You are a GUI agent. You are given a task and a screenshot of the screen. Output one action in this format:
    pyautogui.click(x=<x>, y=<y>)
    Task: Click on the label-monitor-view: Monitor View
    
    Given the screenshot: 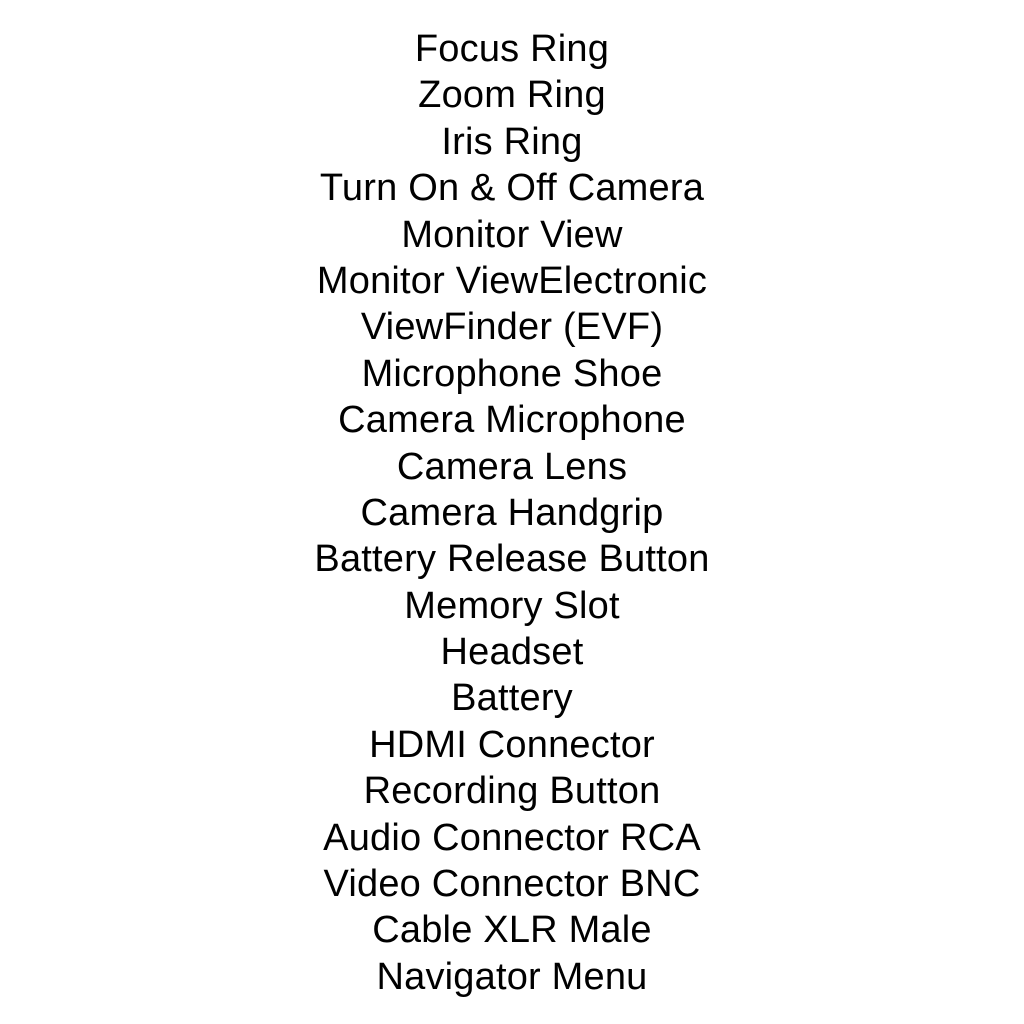 What is the action you would take?
    pyautogui.click(x=512, y=234)
    